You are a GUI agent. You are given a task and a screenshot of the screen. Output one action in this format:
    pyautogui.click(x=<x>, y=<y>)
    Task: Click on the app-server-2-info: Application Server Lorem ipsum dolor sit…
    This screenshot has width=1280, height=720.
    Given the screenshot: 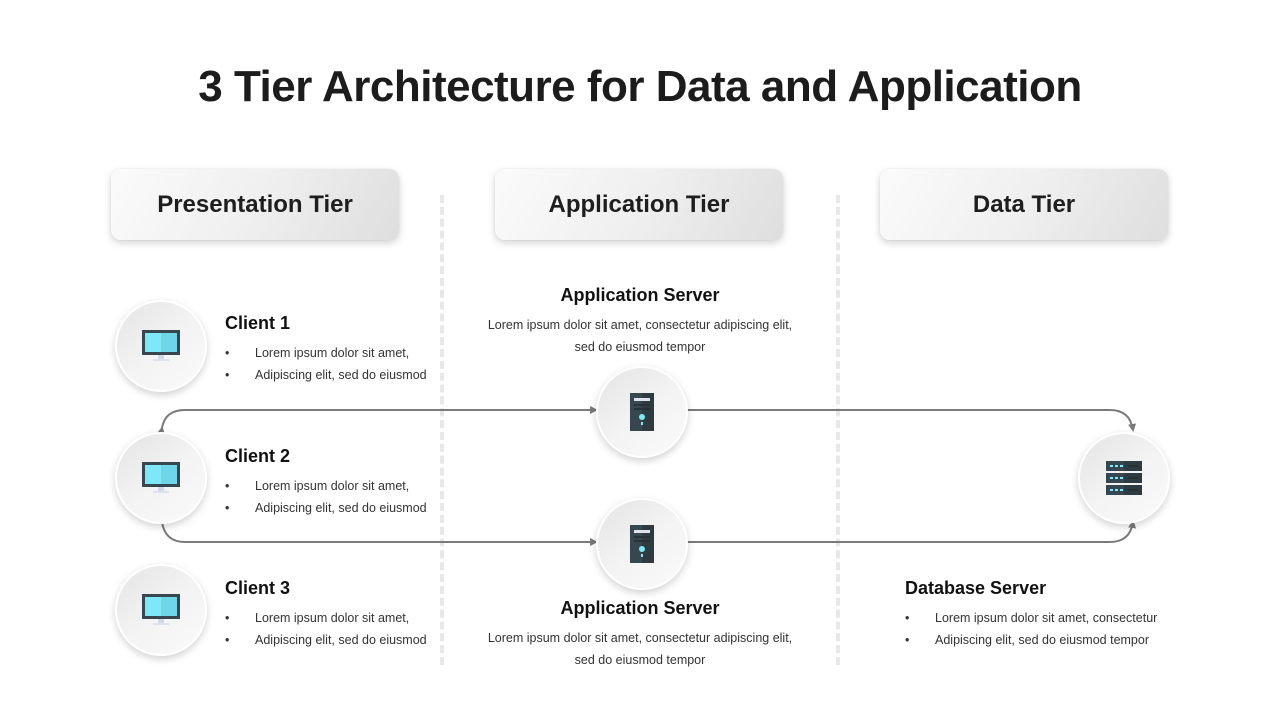 What is the action you would take?
    pyautogui.click(x=640, y=634)
    